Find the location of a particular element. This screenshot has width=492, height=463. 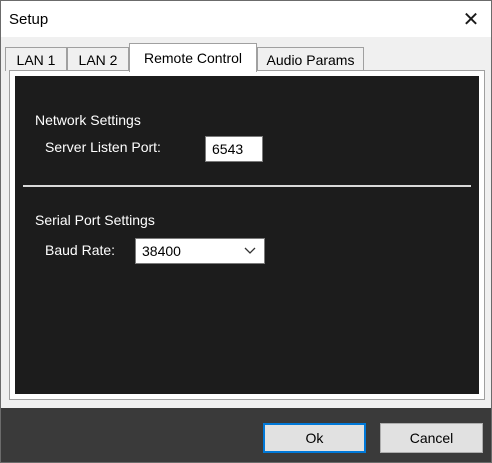

title-bar: Setup ✕ is located at coordinates (246, 19).